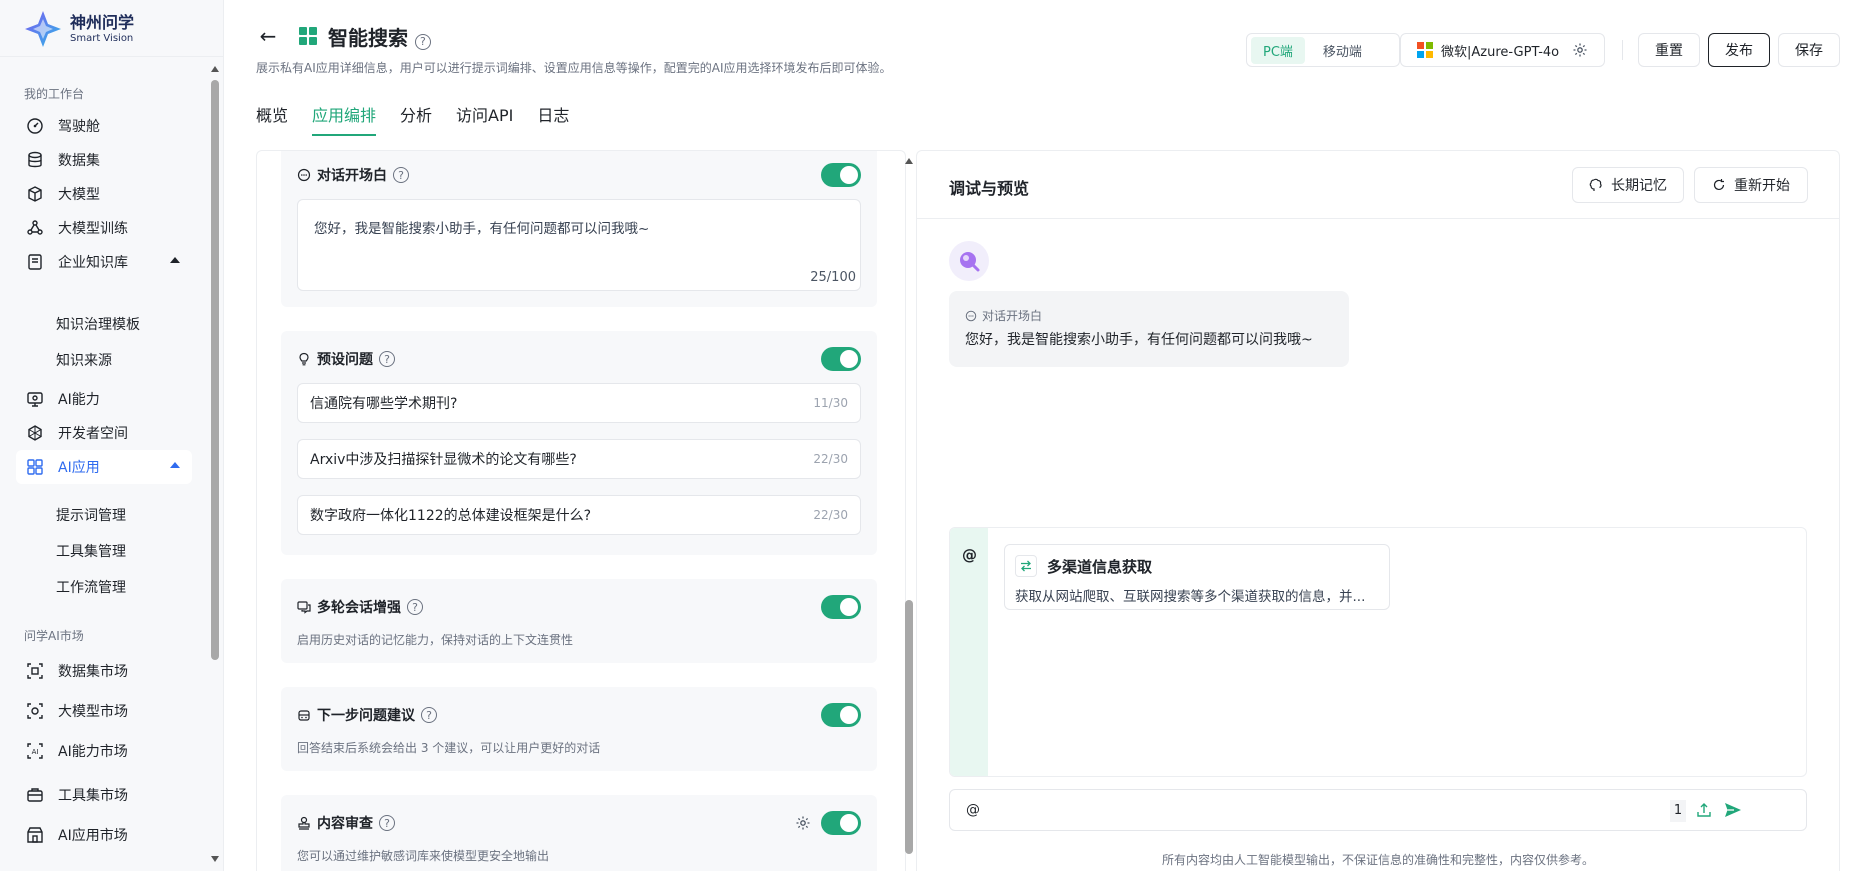 The width and height of the screenshot is (1850, 871). Describe the element at coordinates (104, 160) in the screenshot. I see `sidebar-item-dataset: 数据集` at that location.